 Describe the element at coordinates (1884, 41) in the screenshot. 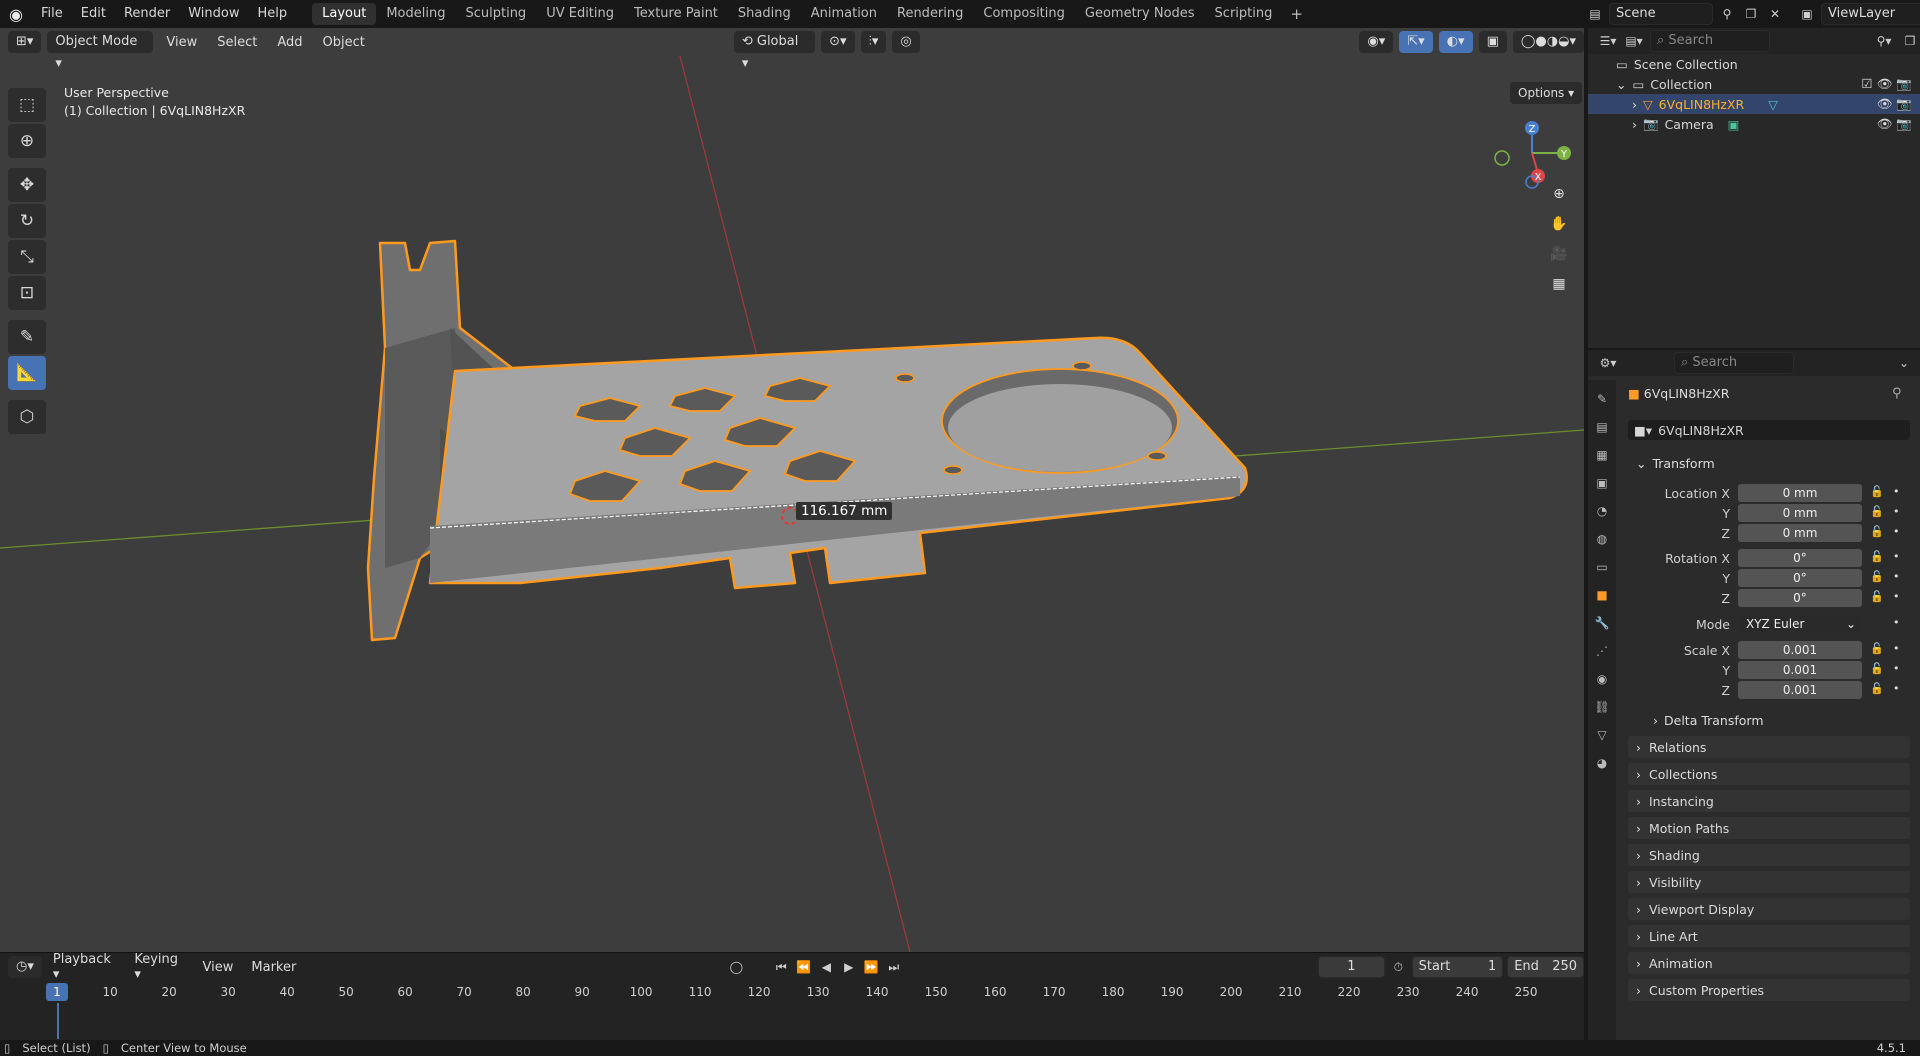

I see `filter-icon: ⚲▾` at that location.